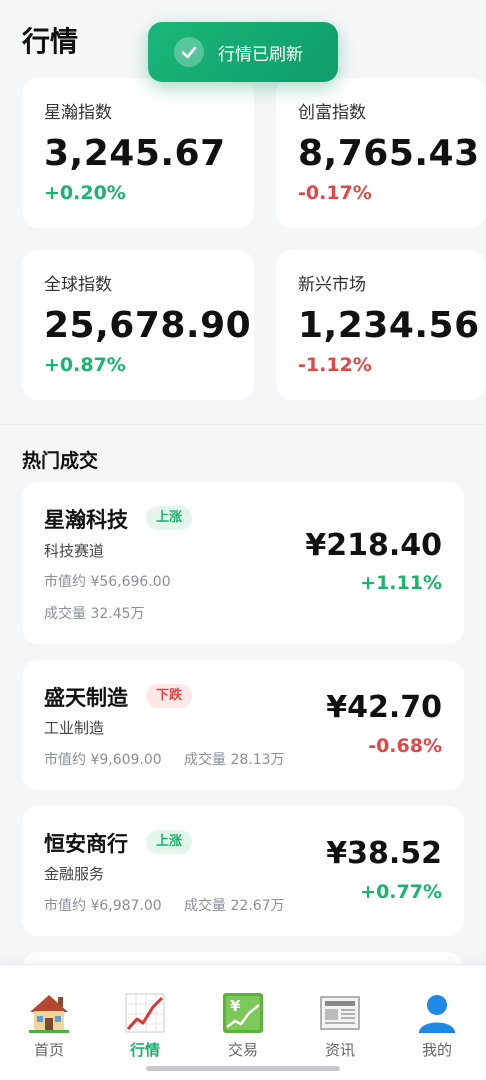  Describe the element at coordinates (437, 1014) in the screenshot. I see `user-icon` at that location.